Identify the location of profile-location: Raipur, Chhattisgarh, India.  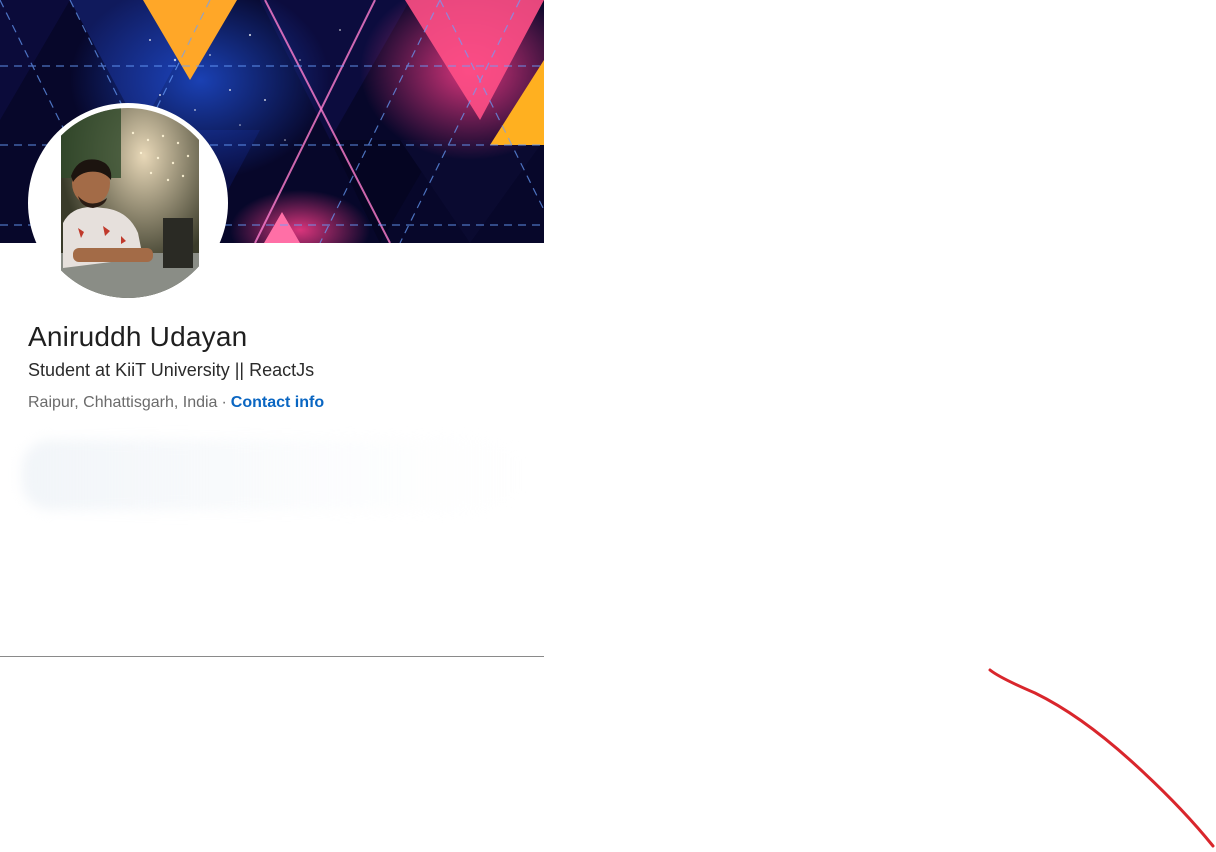
(123, 402).